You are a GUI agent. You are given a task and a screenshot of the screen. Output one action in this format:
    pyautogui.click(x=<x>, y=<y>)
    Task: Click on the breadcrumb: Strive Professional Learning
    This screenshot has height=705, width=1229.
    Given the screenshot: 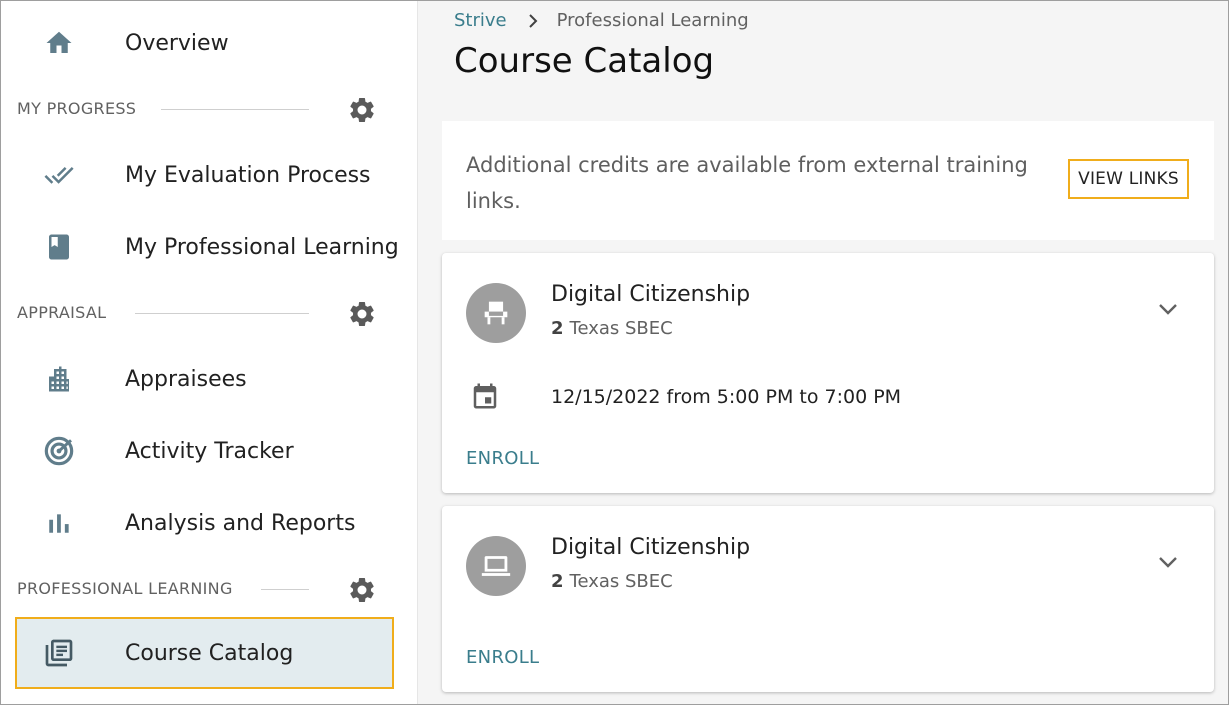 What is the action you would take?
    pyautogui.click(x=601, y=20)
    